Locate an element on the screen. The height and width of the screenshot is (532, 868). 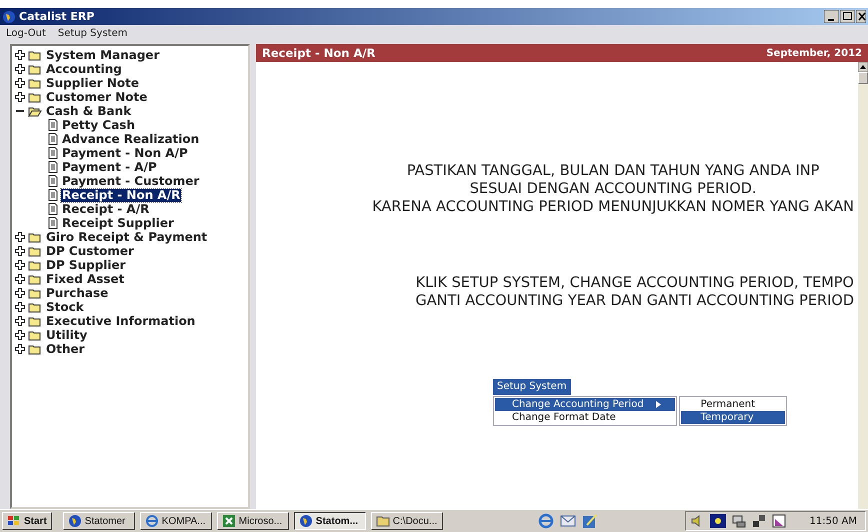
tree-item: Petty Cash is located at coordinates (98, 125).